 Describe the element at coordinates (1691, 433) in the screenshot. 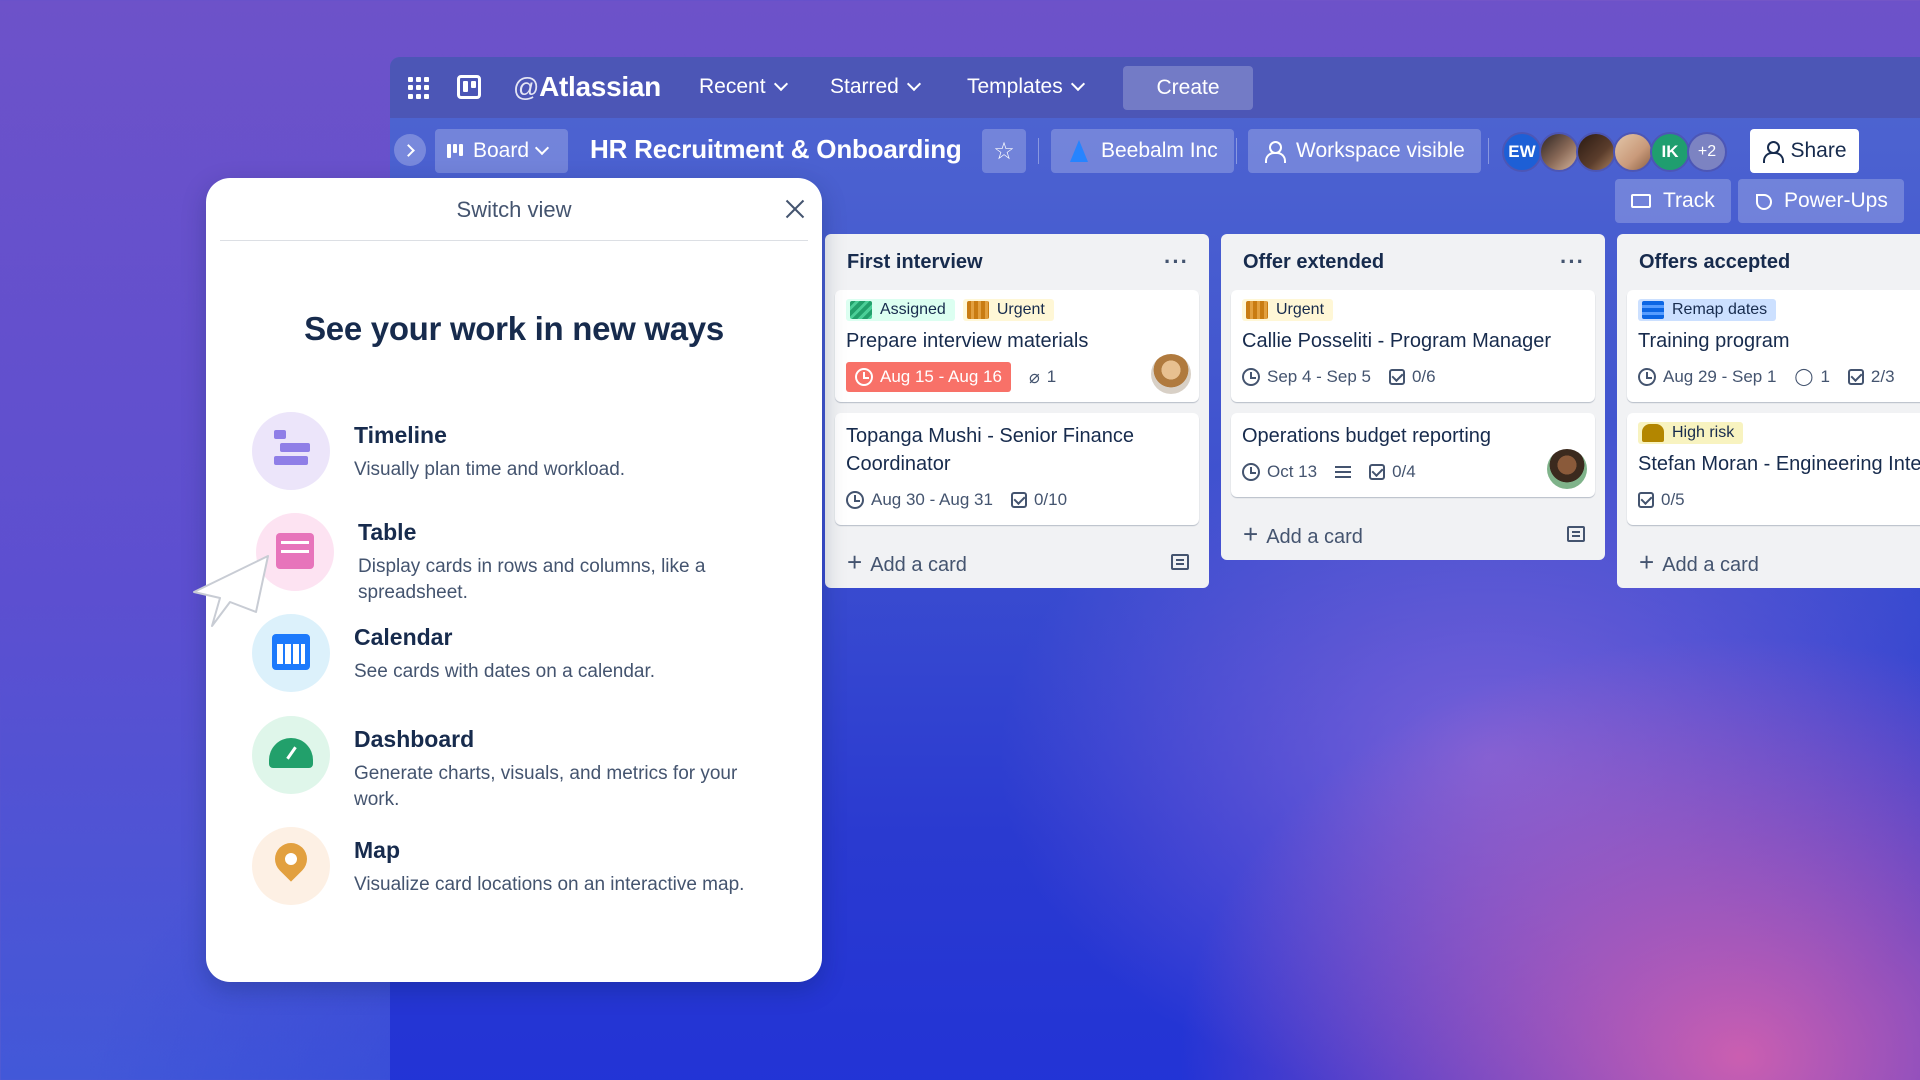

I see `label-high-risk: High risk` at that location.